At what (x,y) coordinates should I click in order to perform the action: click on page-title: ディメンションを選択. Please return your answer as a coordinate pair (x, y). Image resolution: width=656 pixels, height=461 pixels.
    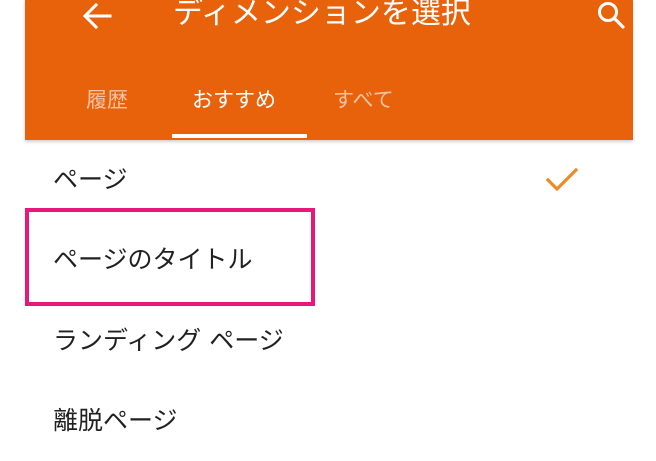
    Looking at the image, I should click on (322, 15).